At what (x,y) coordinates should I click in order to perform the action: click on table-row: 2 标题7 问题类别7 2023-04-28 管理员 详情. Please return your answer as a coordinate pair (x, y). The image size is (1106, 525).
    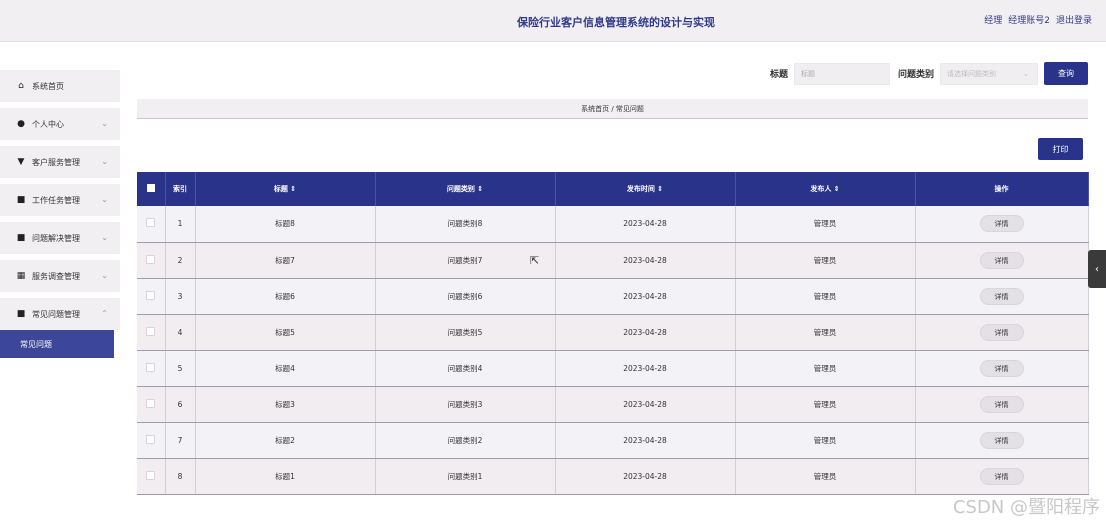
    Looking at the image, I should click on (613, 260).